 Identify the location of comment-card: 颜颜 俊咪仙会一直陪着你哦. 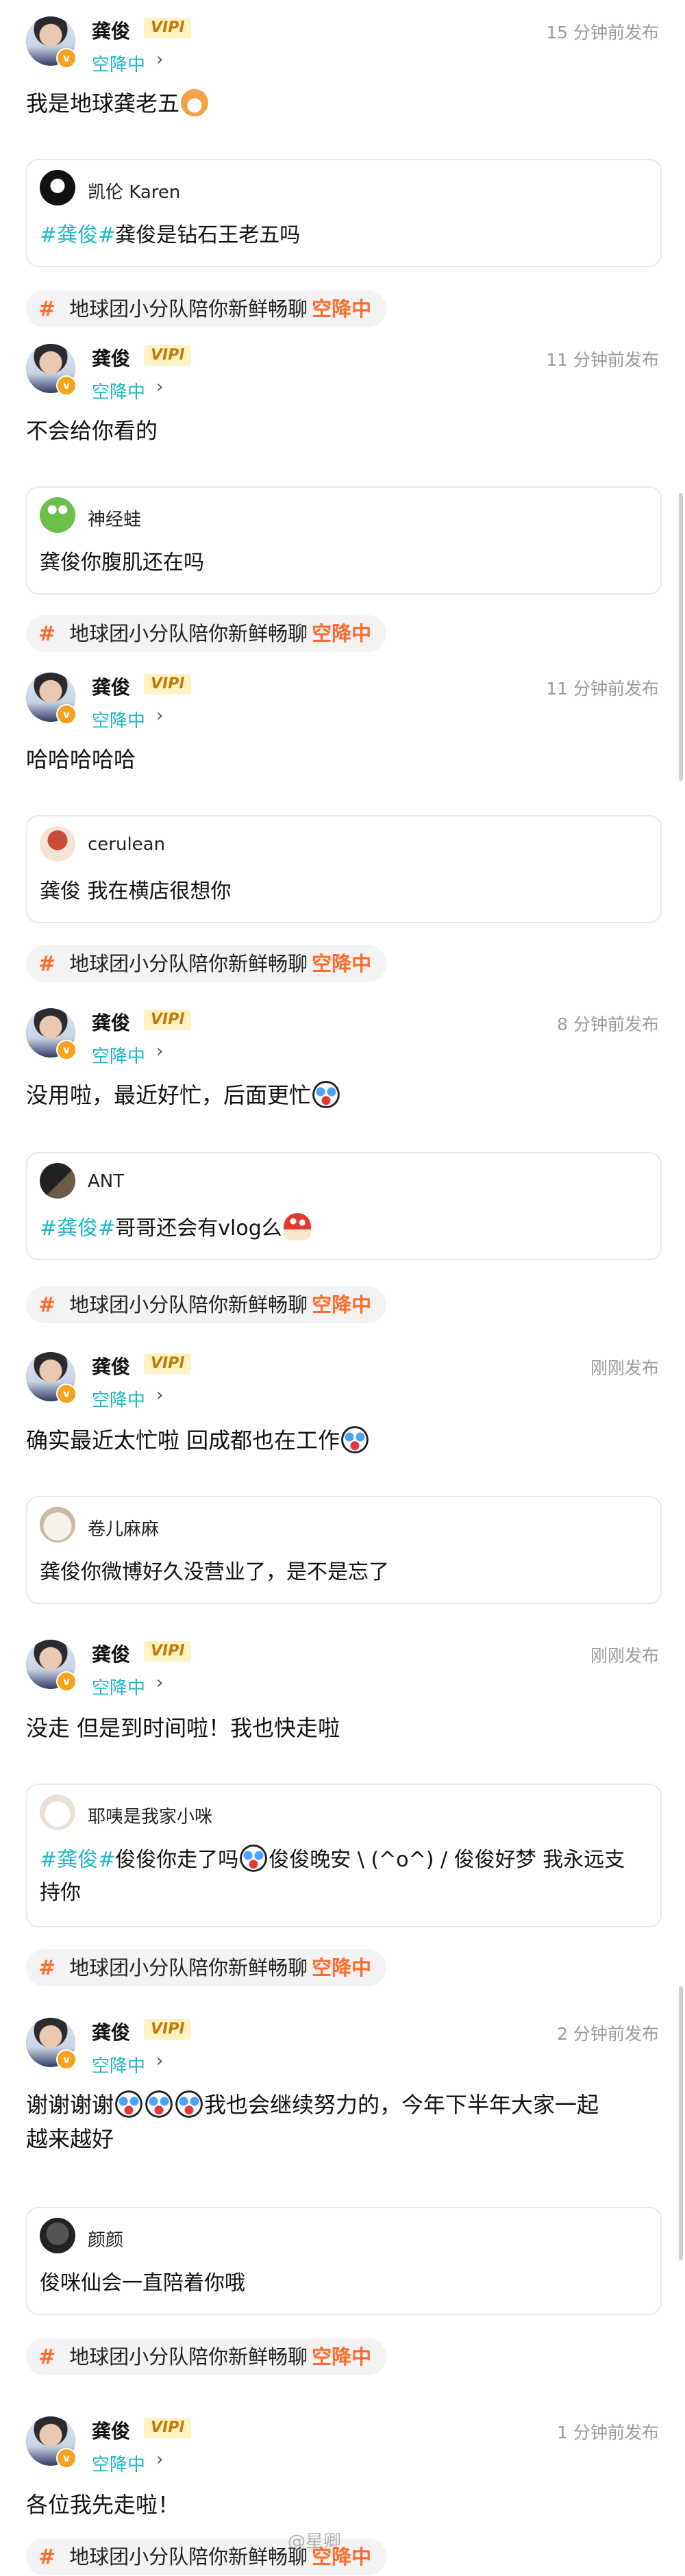
(344, 2261).